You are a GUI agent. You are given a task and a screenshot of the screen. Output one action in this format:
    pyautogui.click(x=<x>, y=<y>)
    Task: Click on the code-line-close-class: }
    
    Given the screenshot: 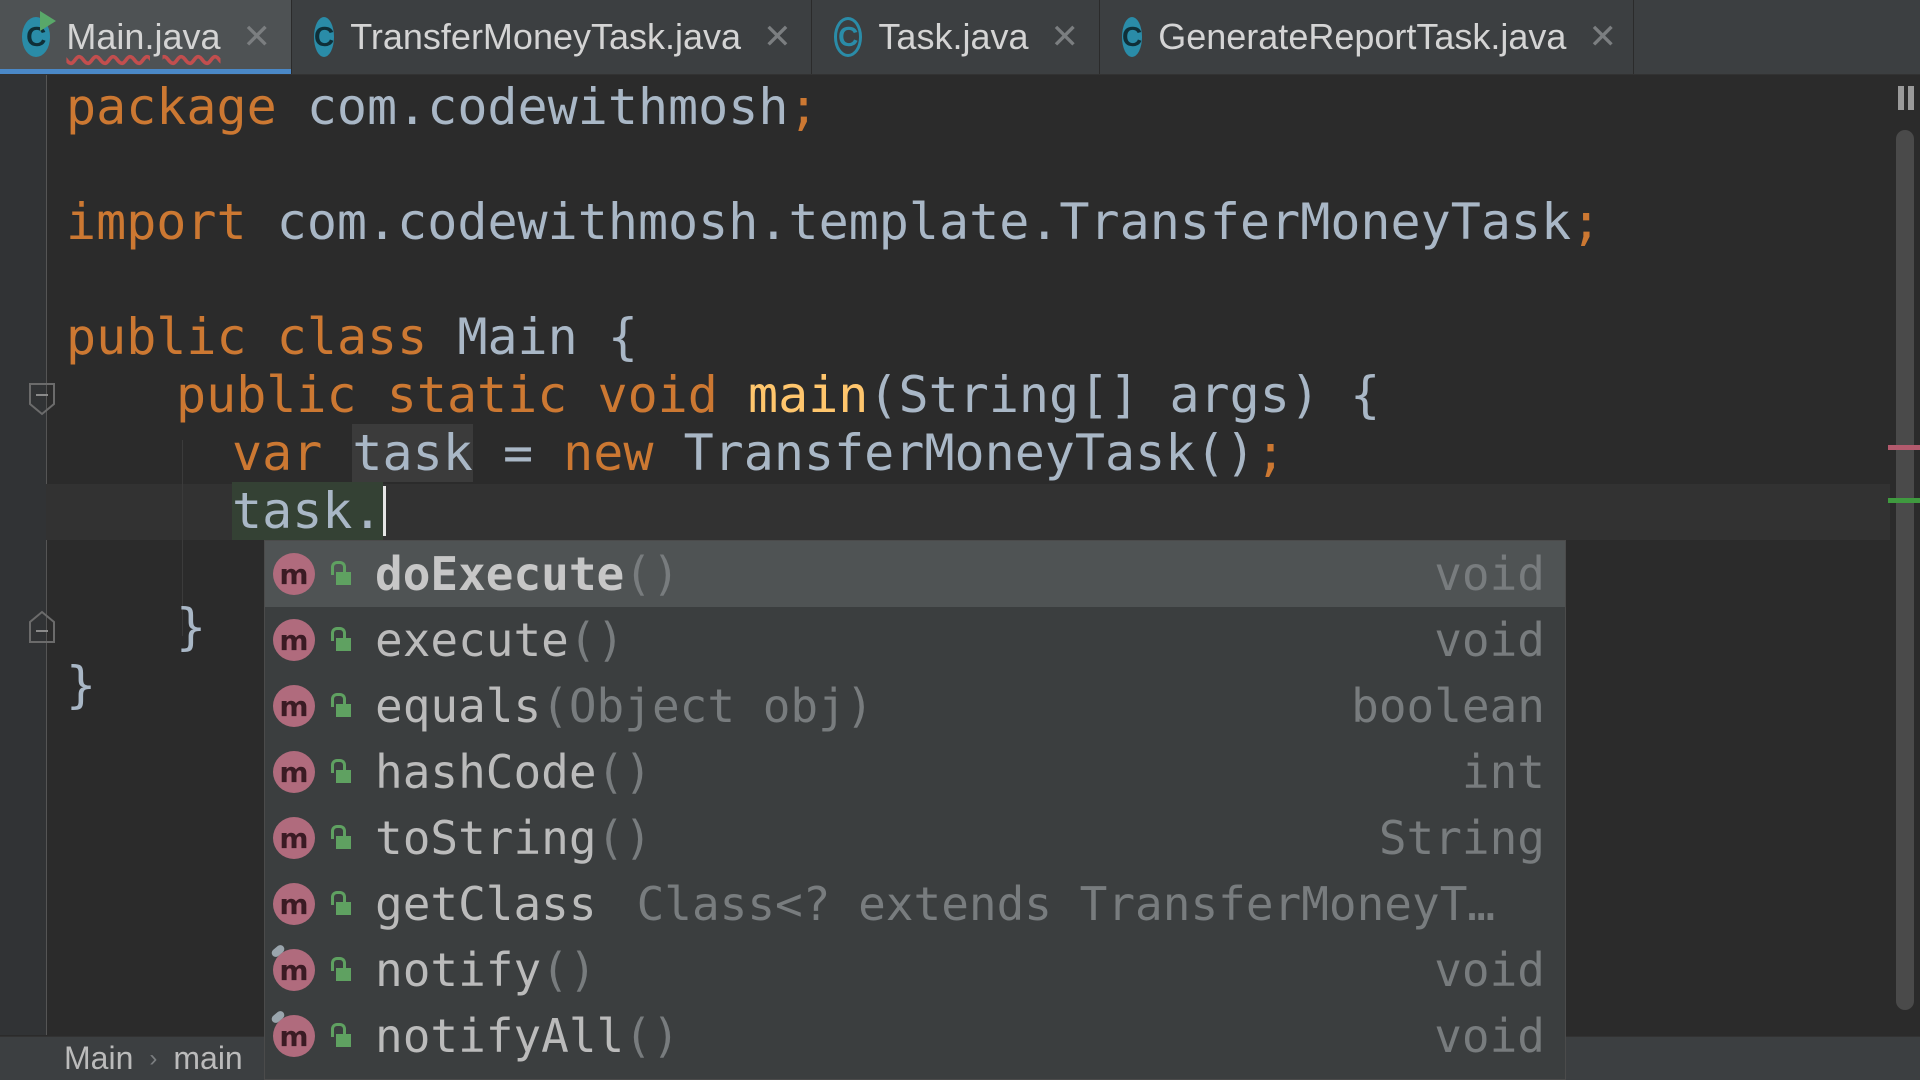 What is the action you would take?
    pyautogui.click(x=81, y=685)
    